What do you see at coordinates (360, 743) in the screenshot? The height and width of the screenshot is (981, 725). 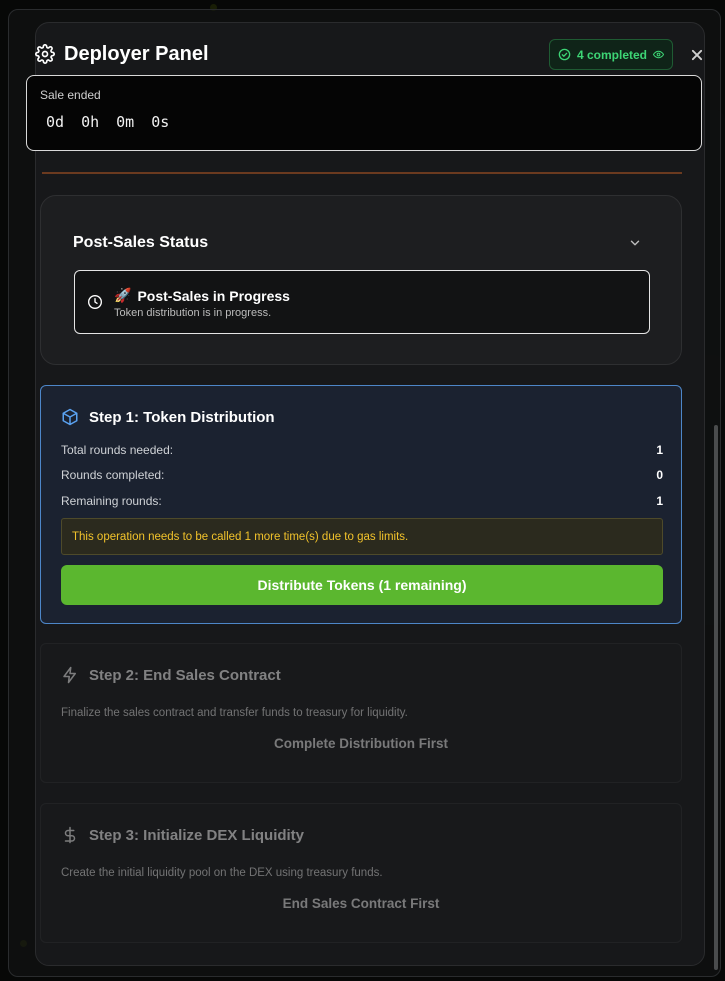 I see `step-pending-button: Complete Distribution First` at bounding box center [360, 743].